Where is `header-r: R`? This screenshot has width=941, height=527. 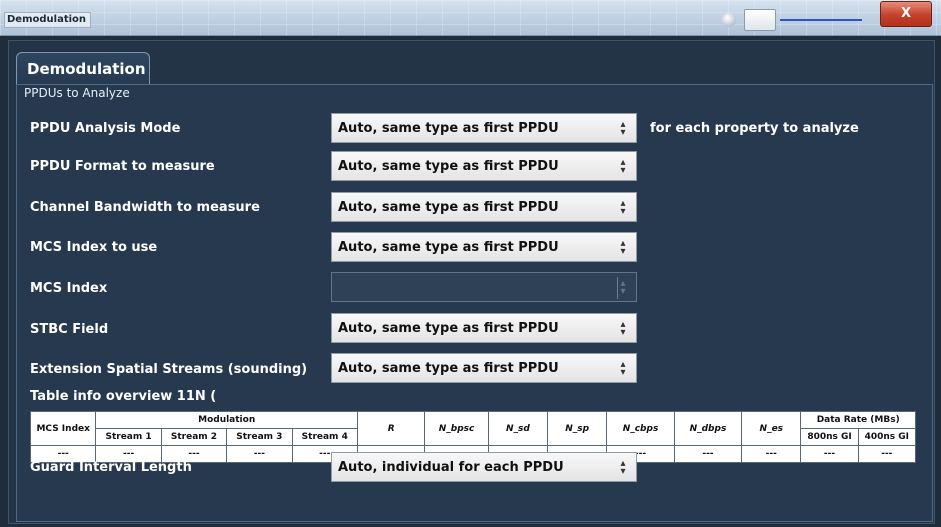 header-r: R is located at coordinates (391, 428).